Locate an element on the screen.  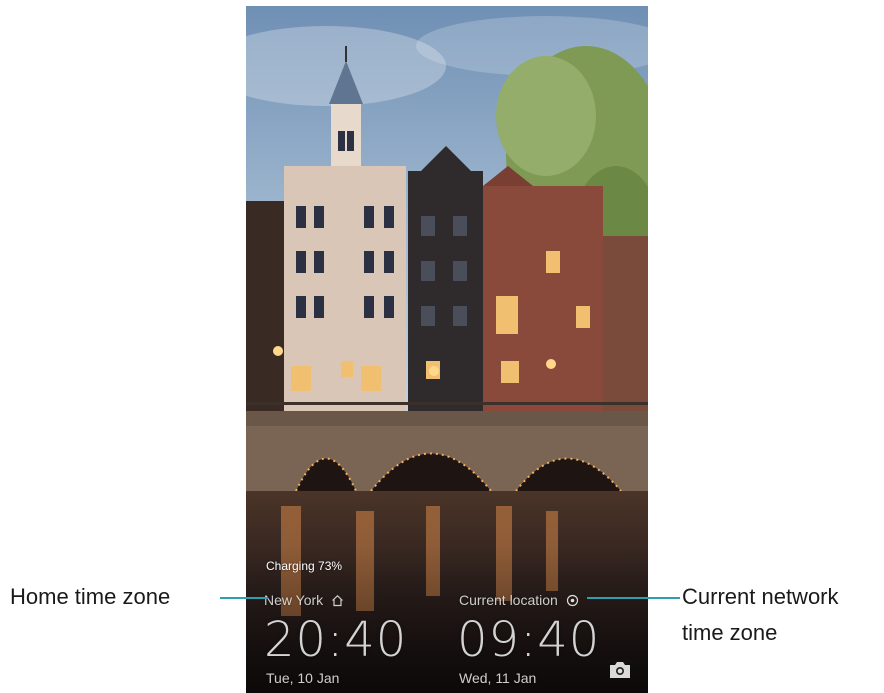
network-timezone-leader-line is located at coordinates (633, 598).